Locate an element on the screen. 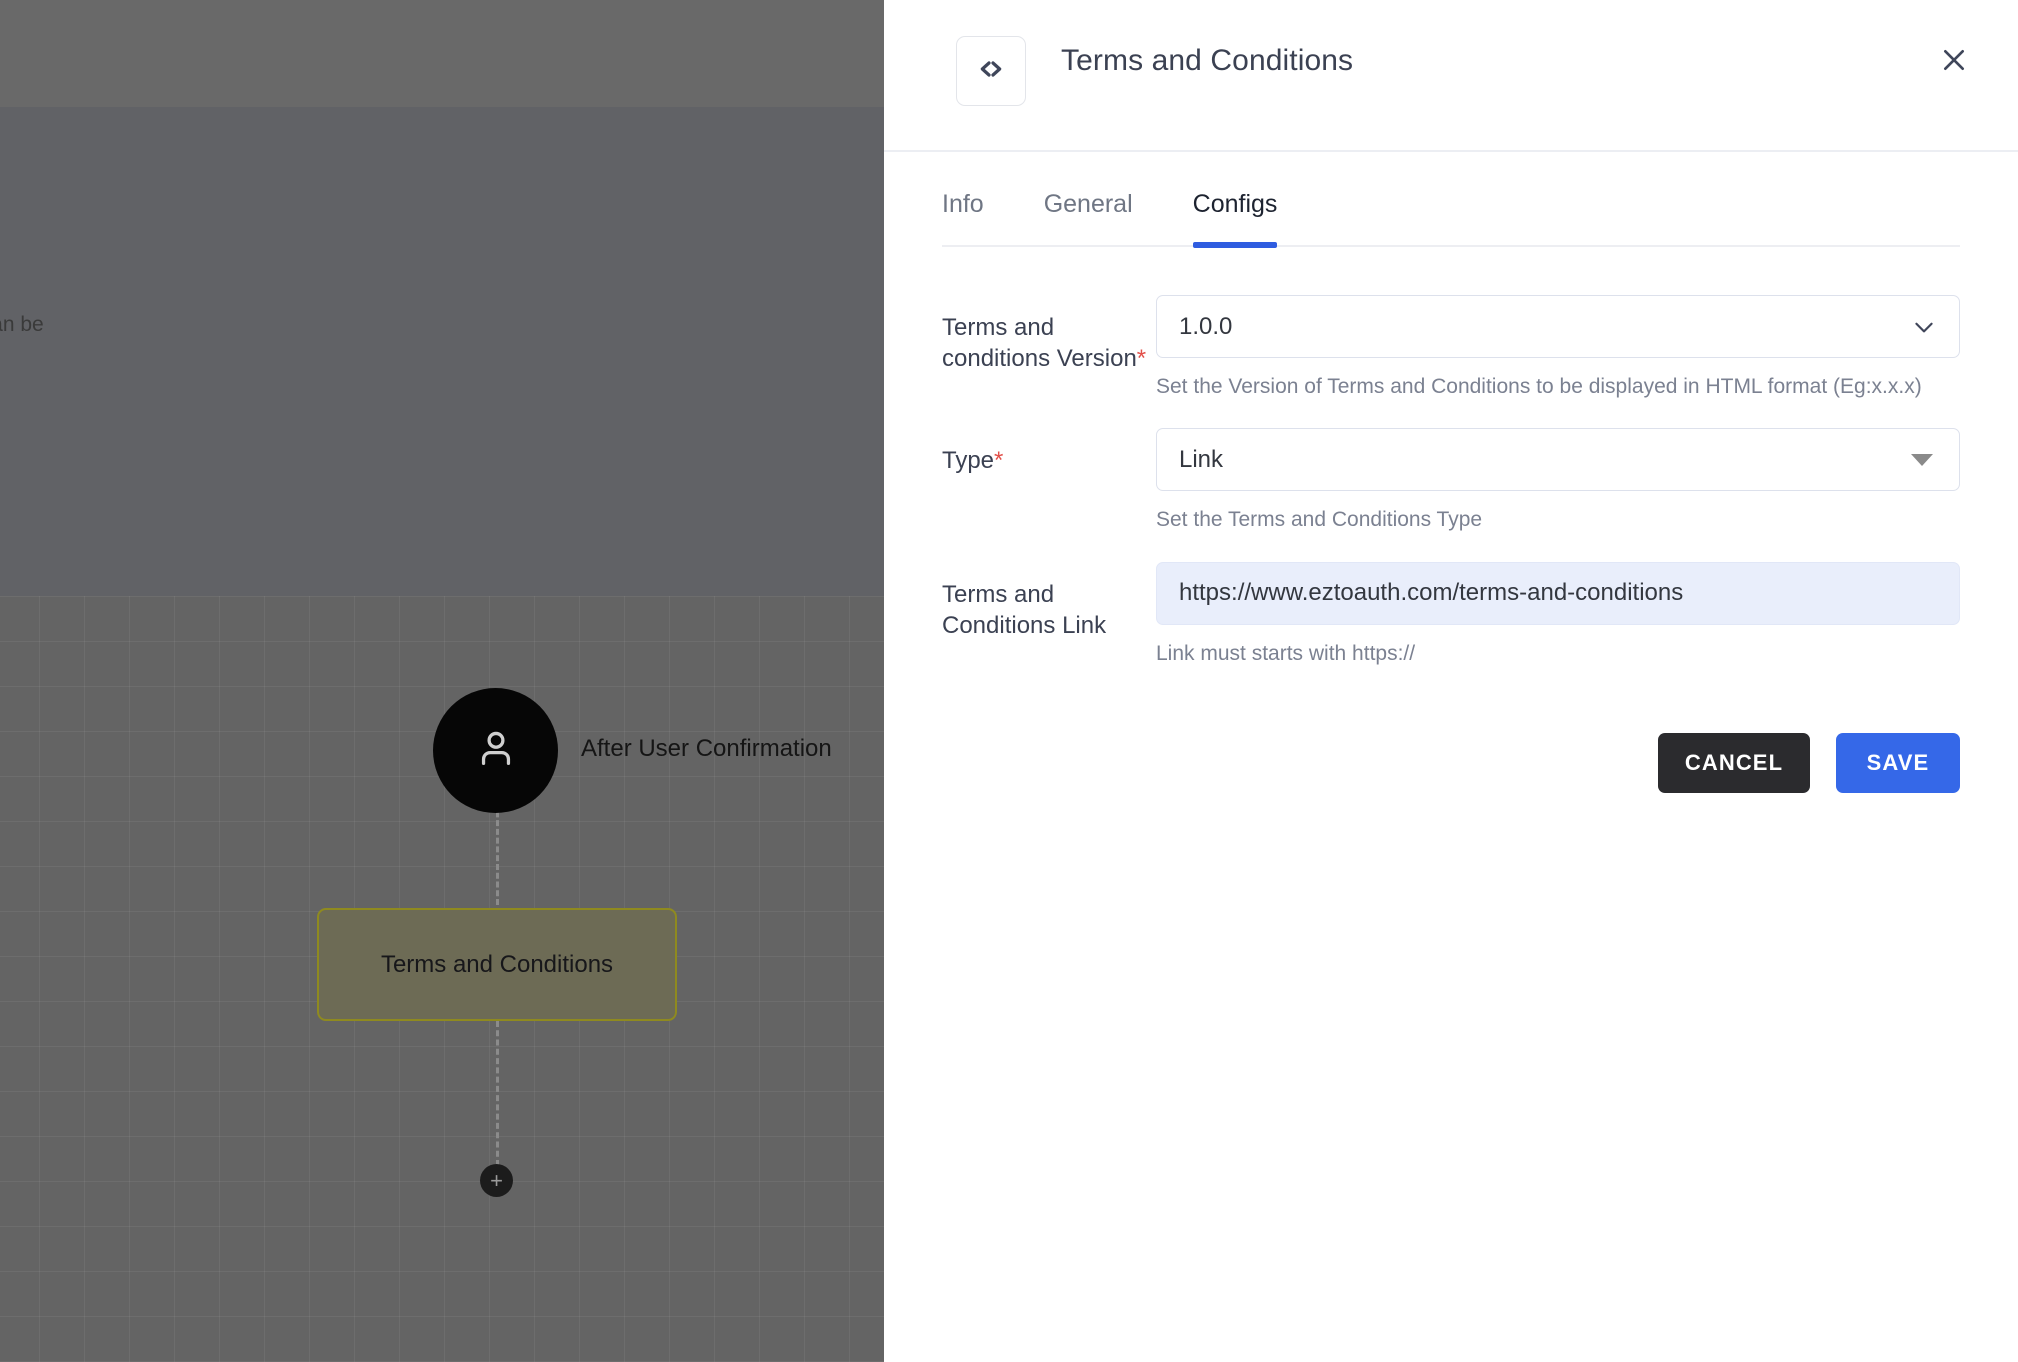  code-icon-button is located at coordinates (991, 71).